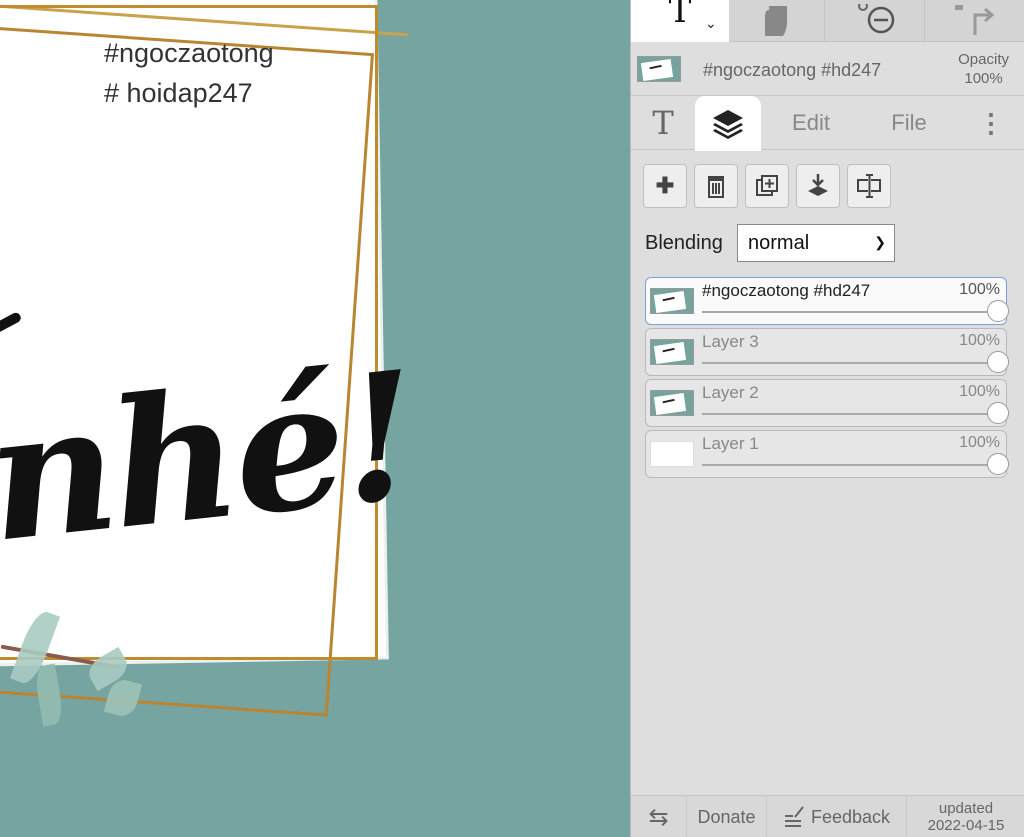 Image resolution: width=1024 pixels, height=837 pixels. I want to click on layer-item: Layer 1 100%, so click(827, 454).